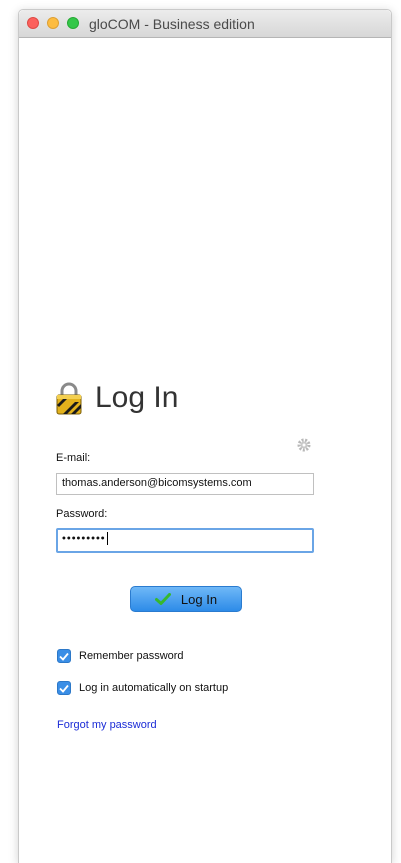 This screenshot has height=863, width=401. What do you see at coordinates (53, 23) in the screenshot?
I see `minimize-window-button` at bounding box center [53, 23].